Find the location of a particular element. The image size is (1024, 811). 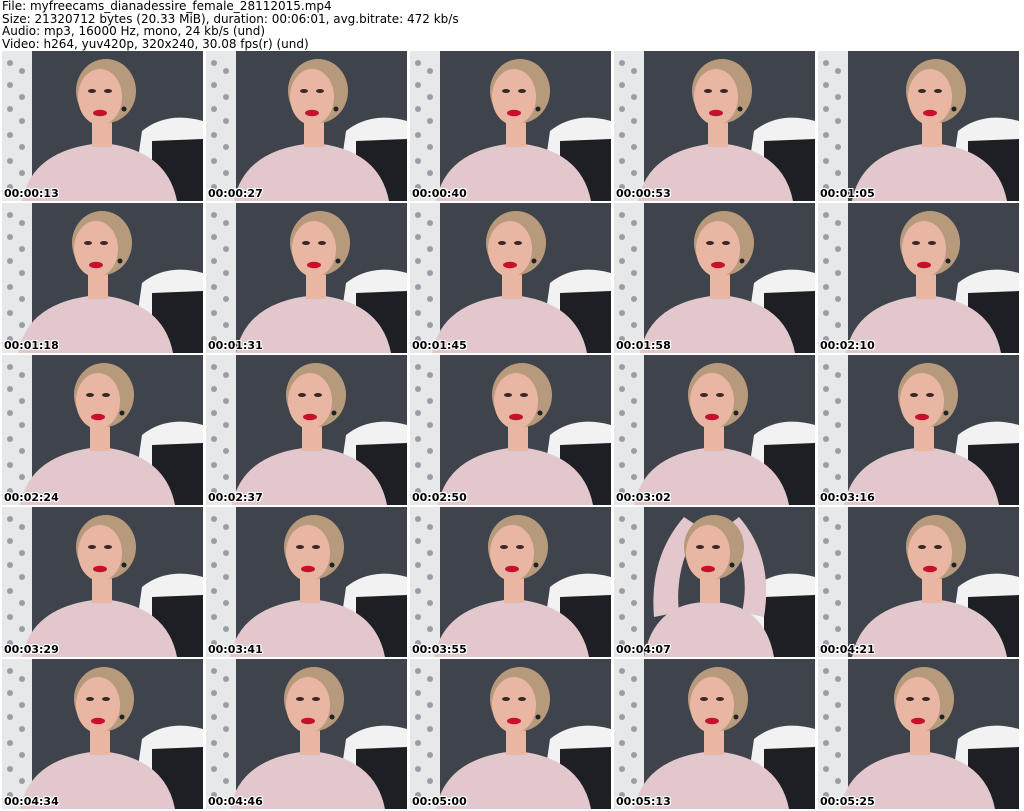

thumbnail-timestamp: 00:02:24 is located at coordinates (31, 497).